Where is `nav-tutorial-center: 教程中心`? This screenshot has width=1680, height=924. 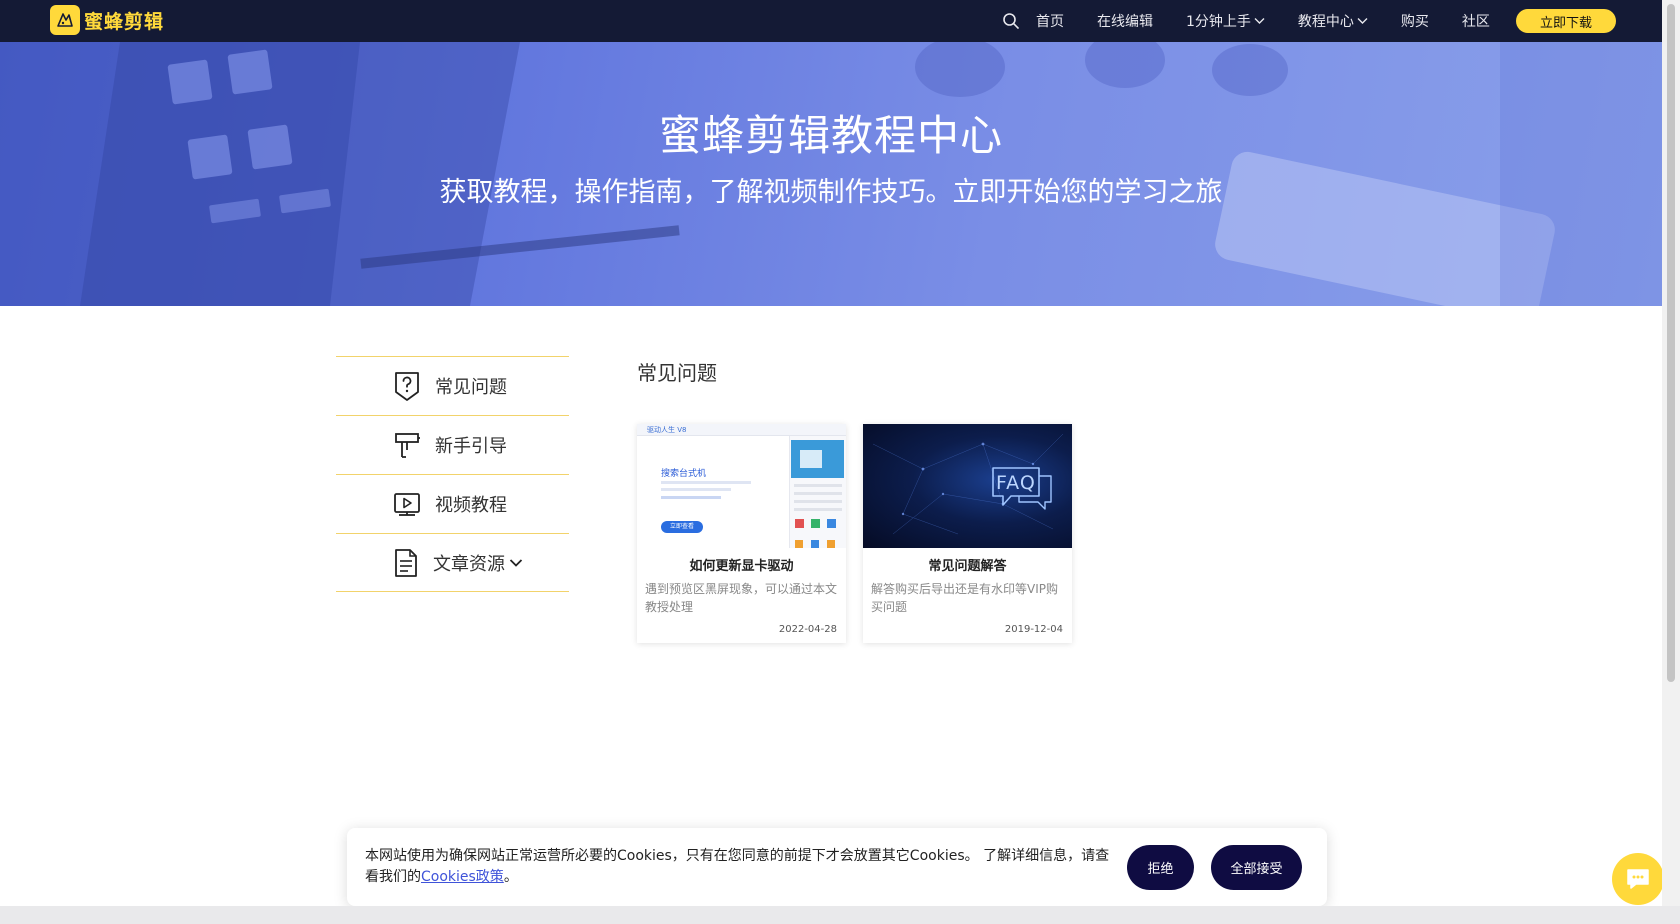
nav-tutorial-center: 教程中心 is located at coordinates (1333, 21).